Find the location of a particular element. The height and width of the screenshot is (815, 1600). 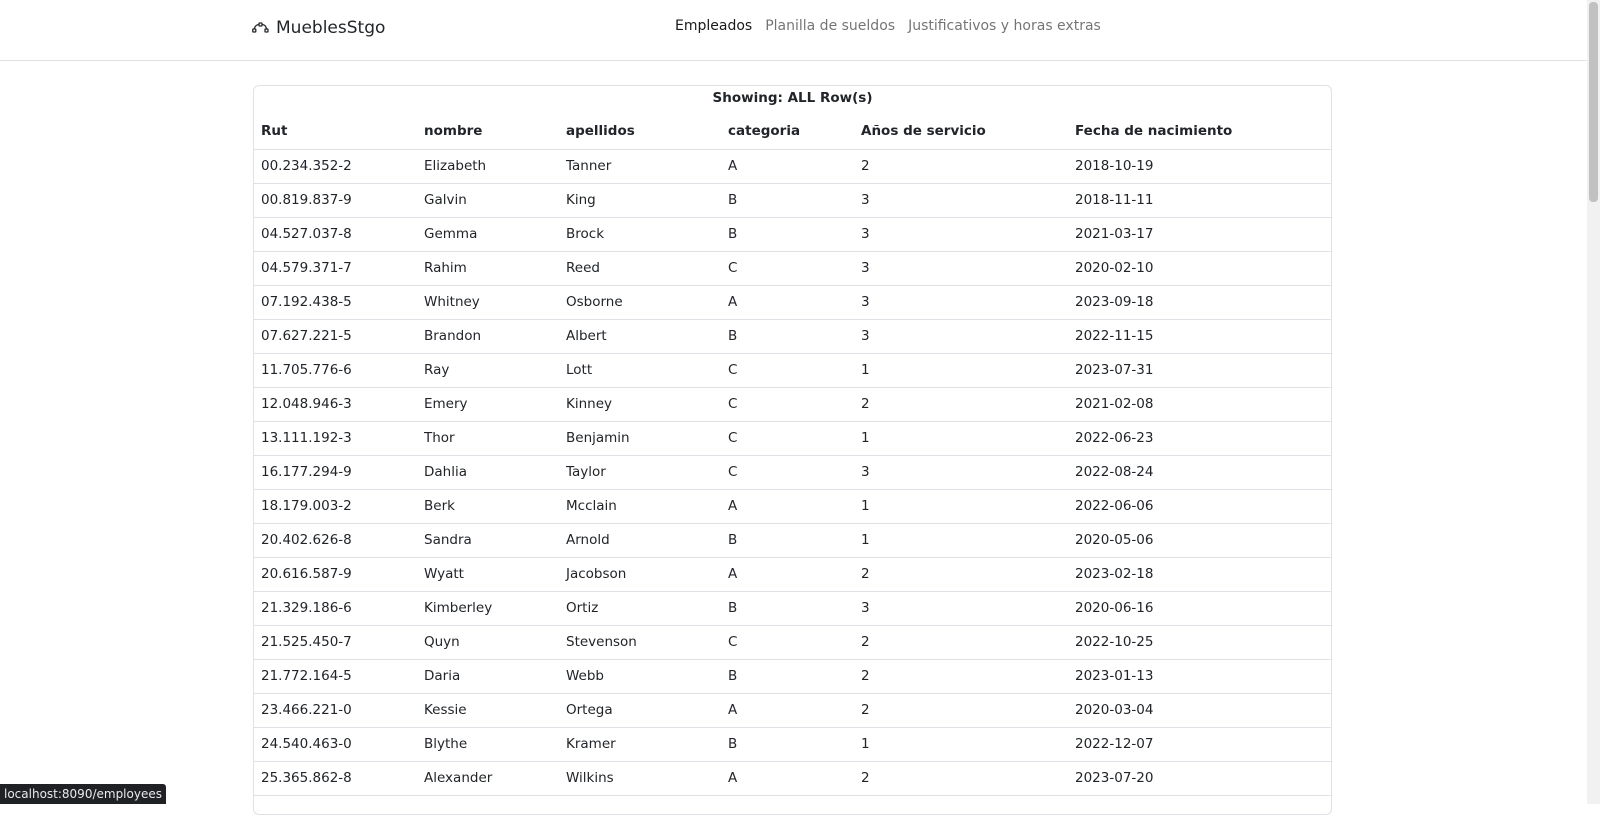

table-cell: 21.525.450-7 is located at coordinates (335, 642).